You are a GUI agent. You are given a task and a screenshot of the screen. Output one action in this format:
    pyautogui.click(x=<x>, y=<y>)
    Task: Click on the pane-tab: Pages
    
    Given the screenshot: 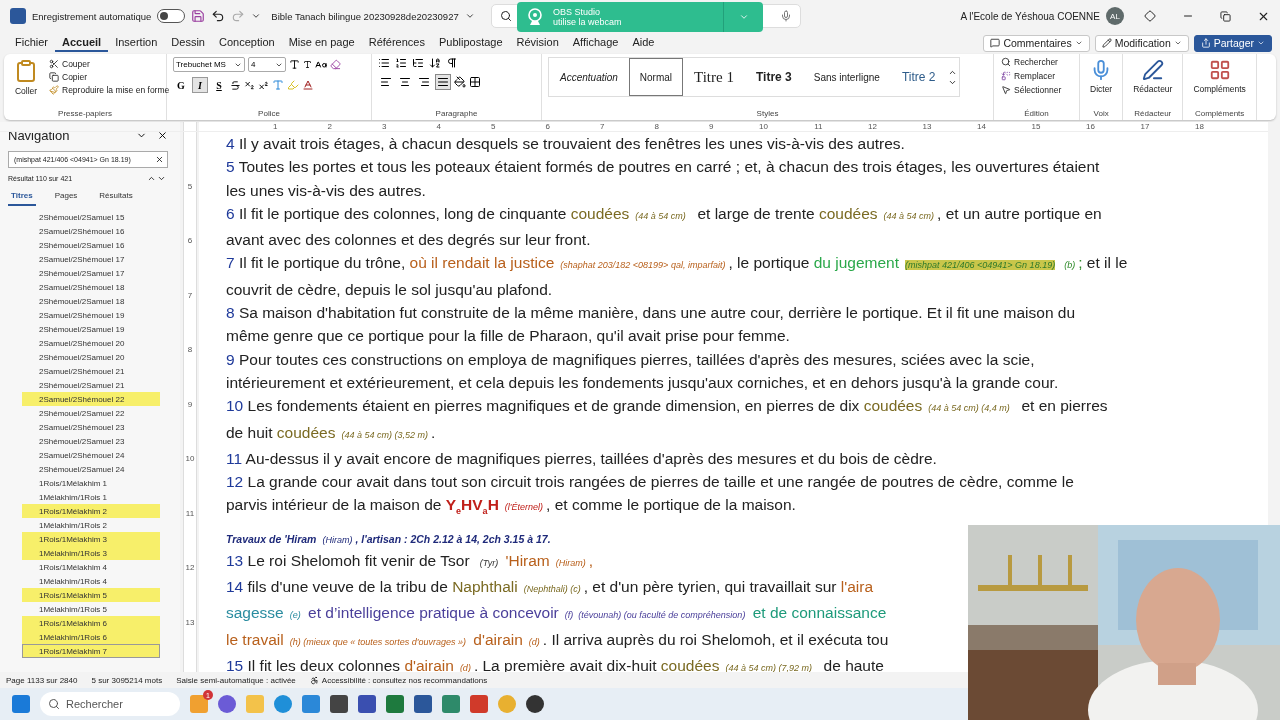 What is the action you would take?
    pyautogui.click(x=66, y=197)
    